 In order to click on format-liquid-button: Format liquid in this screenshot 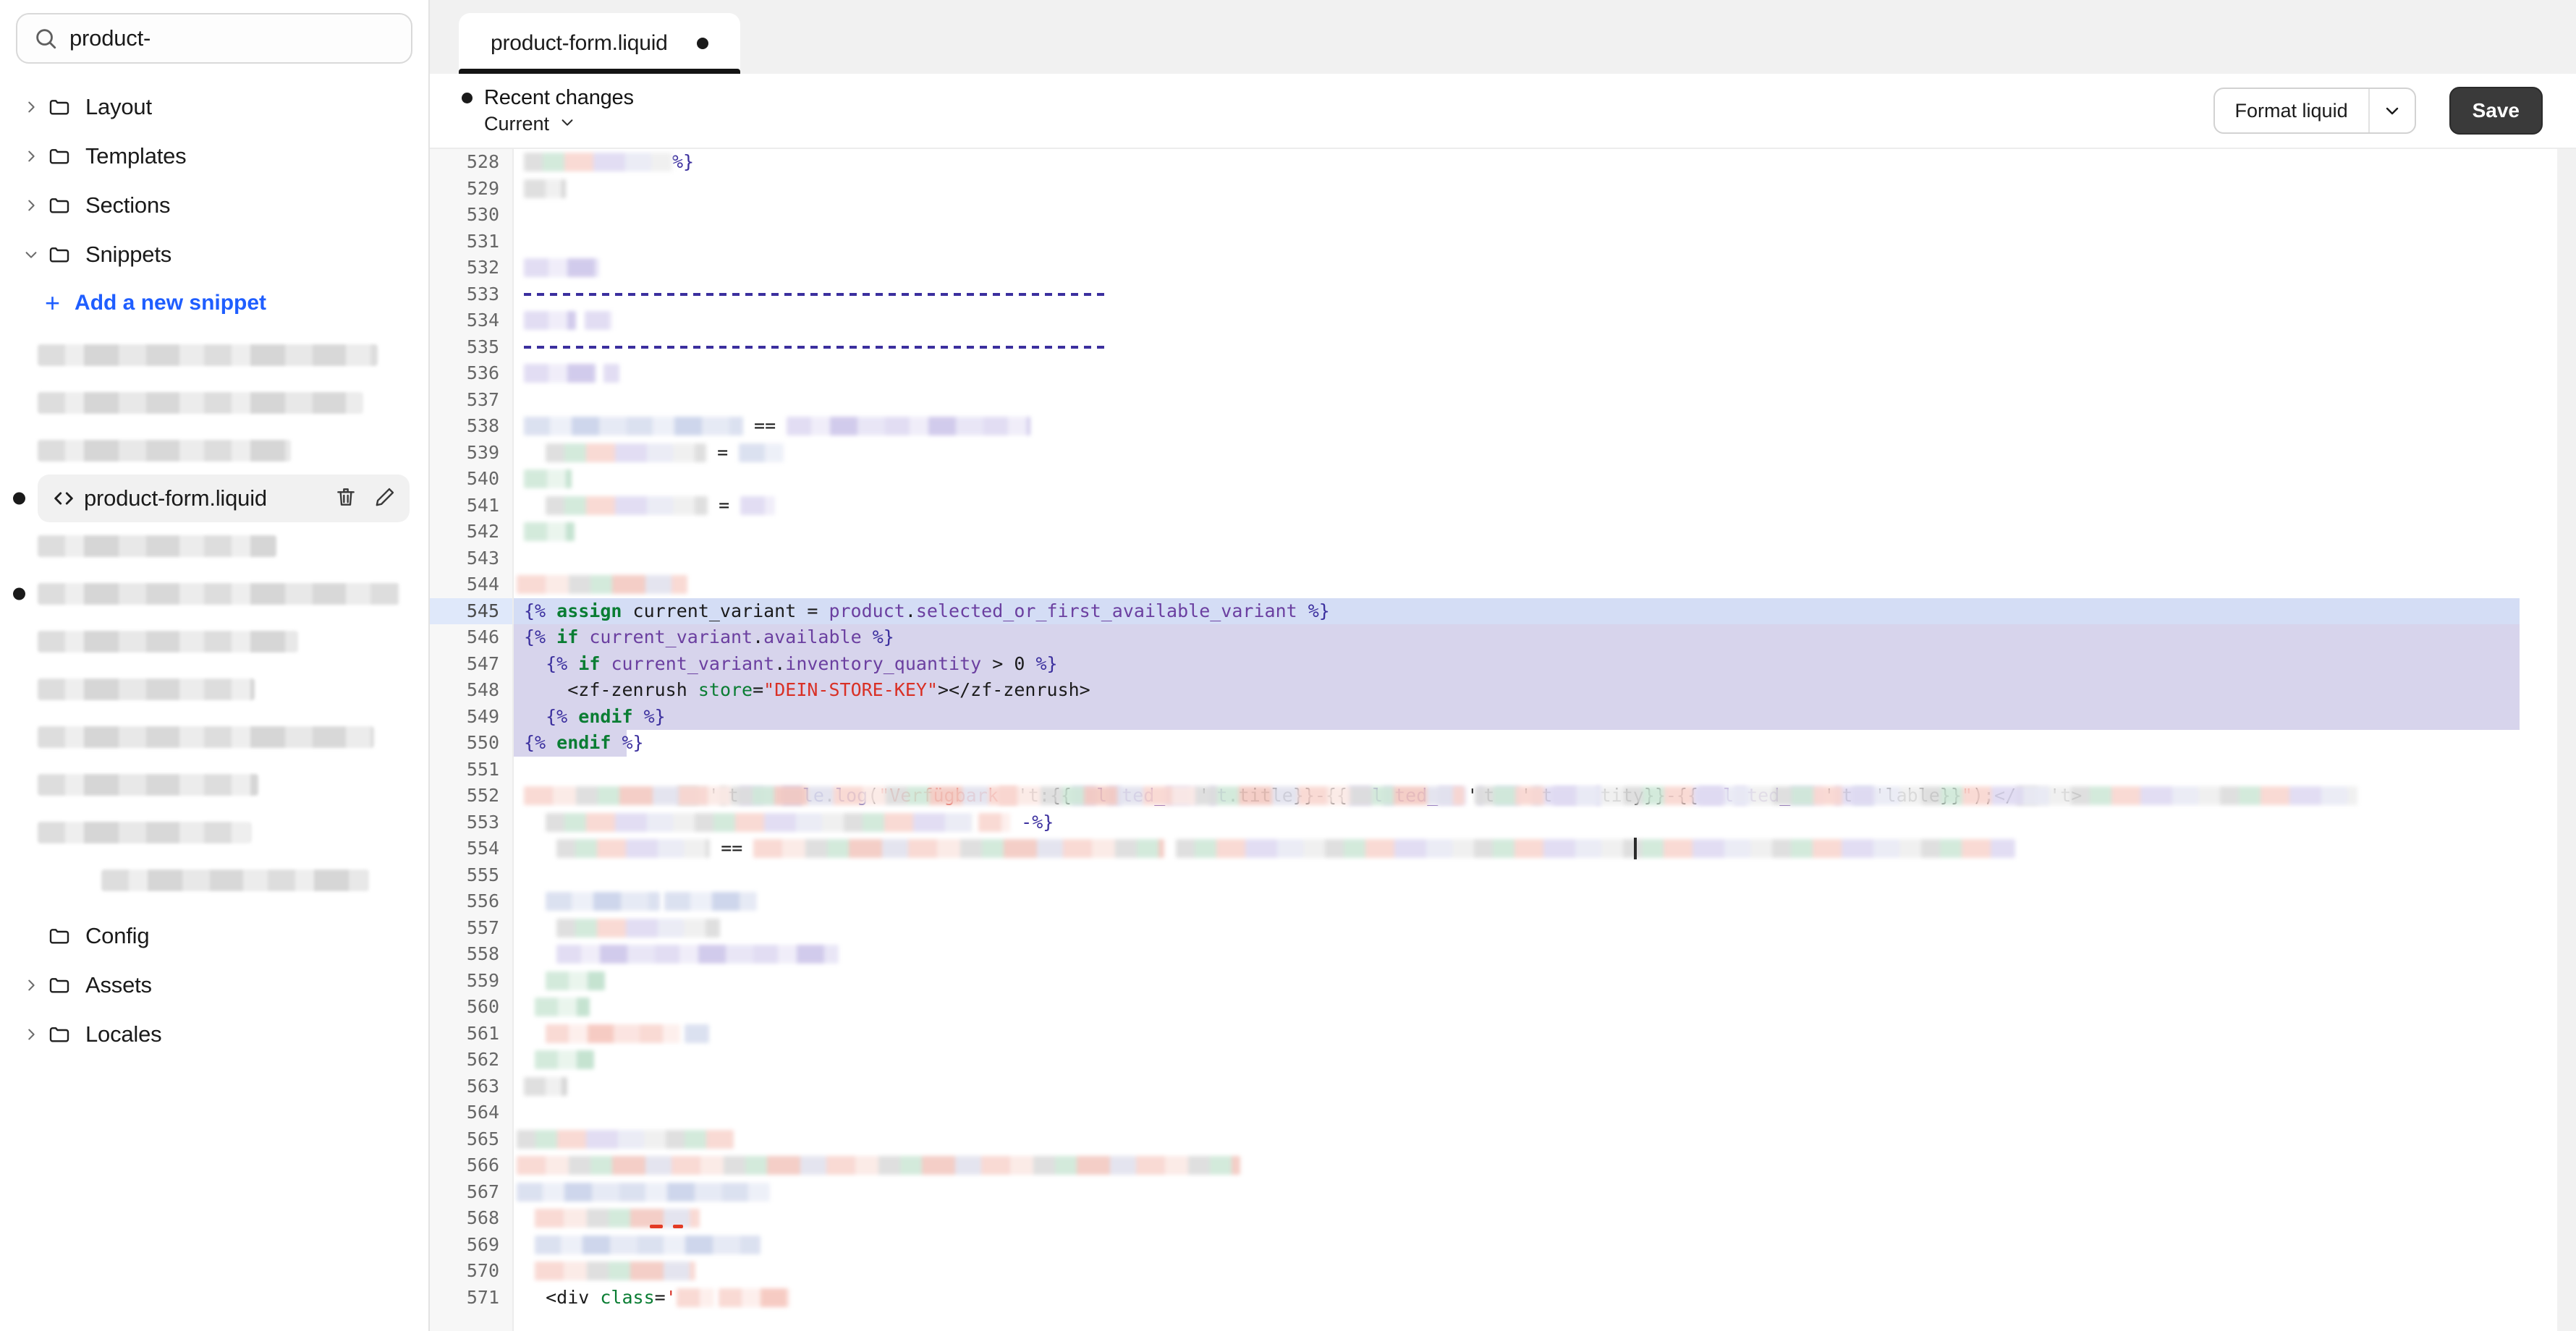, I will do `click(2314, 111)`.